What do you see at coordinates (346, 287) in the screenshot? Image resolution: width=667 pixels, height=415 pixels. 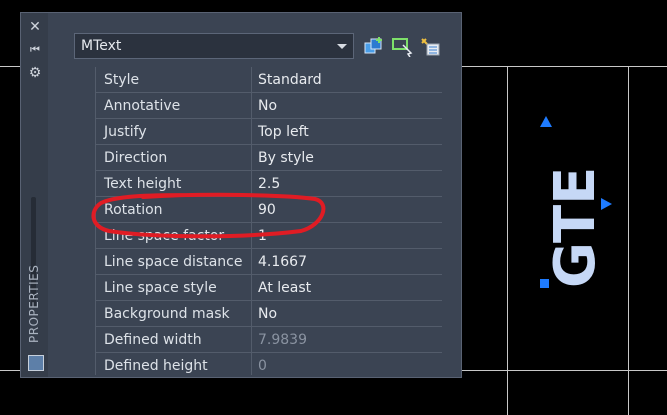 I see `property-value: At least` at bounding box center [346, 287].